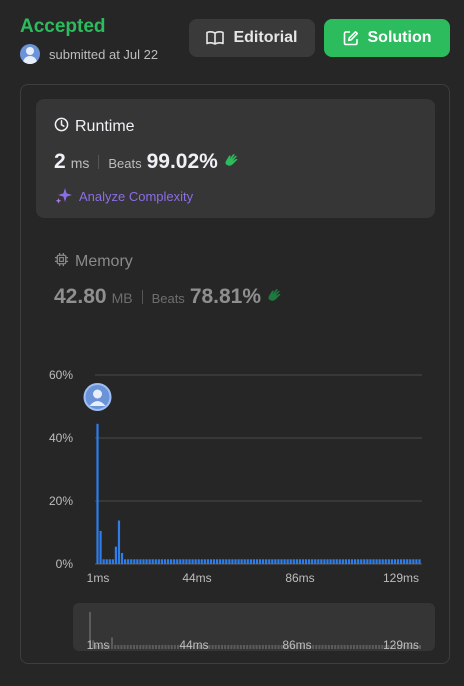 Image resolution: width=464 pixels, height=686 pixels. Describe the element at coordinates (97, 397) in the screenshot. I see `your-submission-marker` at that location.